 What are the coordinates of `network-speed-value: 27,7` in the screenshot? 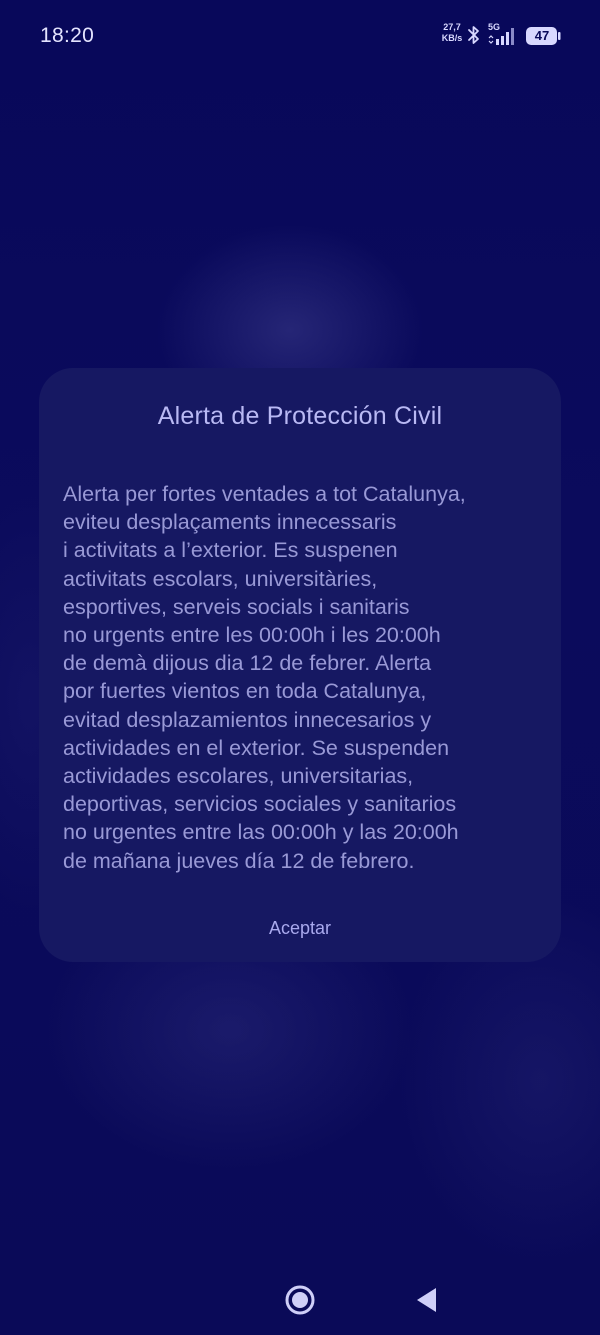 It's located at (452, 27).